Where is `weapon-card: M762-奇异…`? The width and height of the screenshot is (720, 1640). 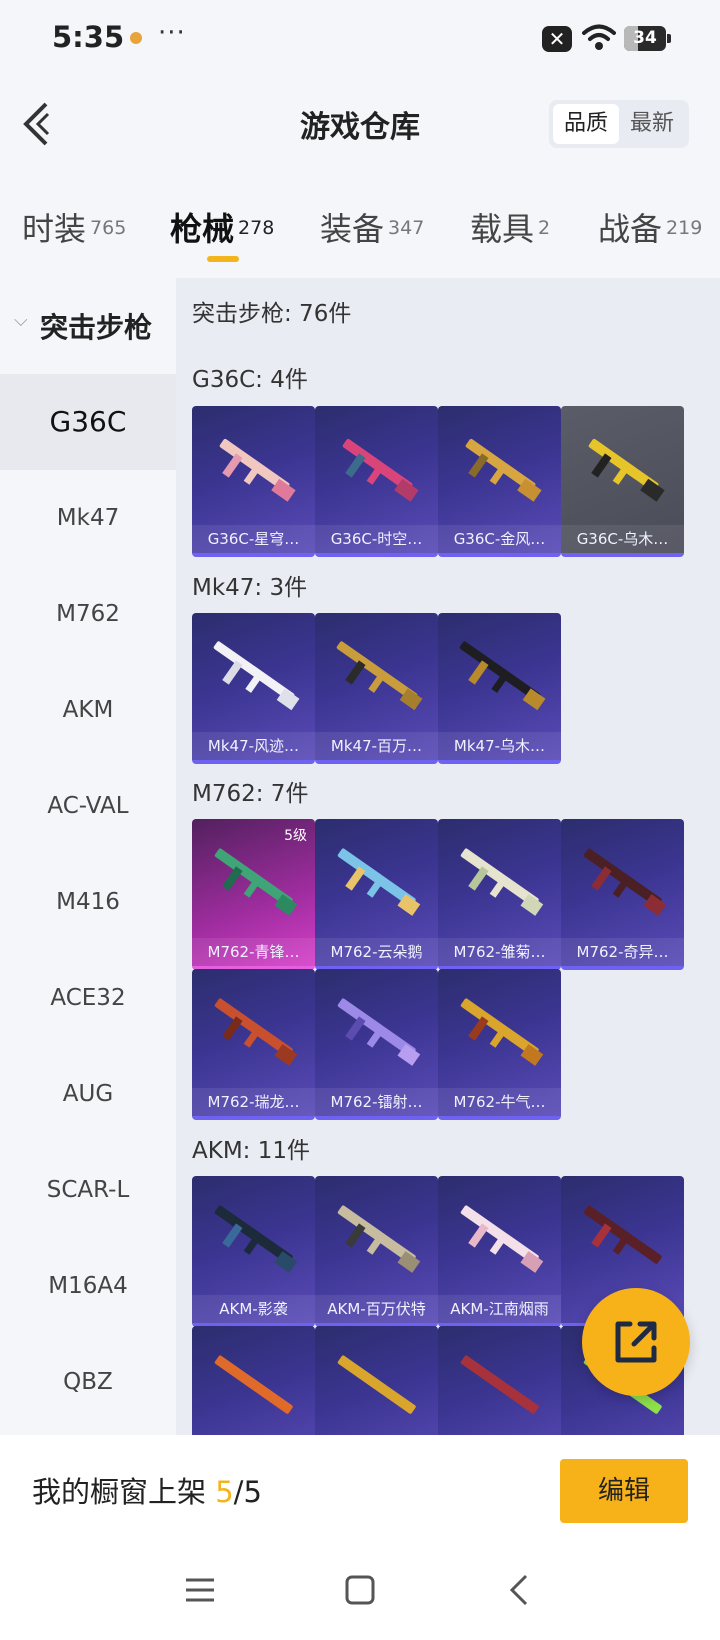
weapon-card: M762-奇异… is located at coordinates (622, 894).